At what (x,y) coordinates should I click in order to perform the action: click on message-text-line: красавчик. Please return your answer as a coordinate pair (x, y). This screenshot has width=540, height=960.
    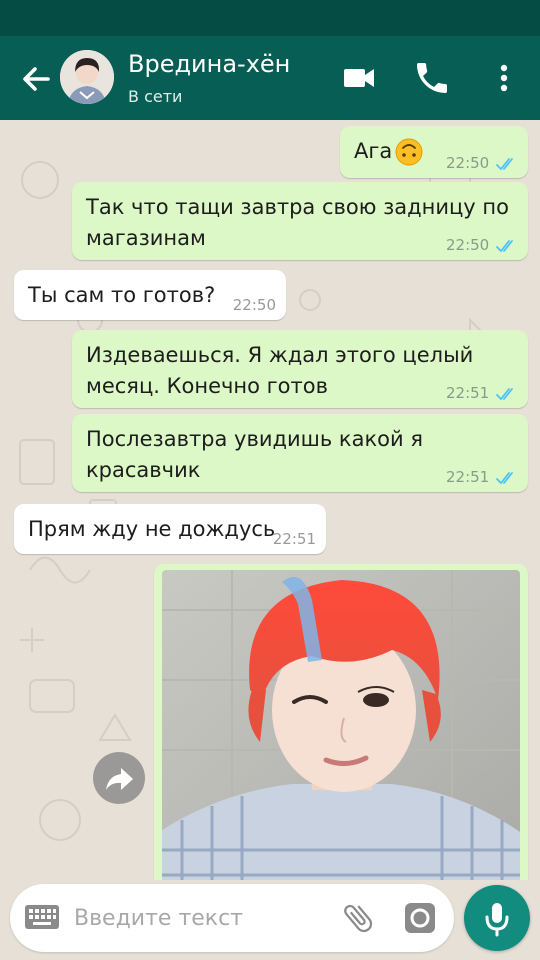
    Looking at the image, I should click on (143, 470).